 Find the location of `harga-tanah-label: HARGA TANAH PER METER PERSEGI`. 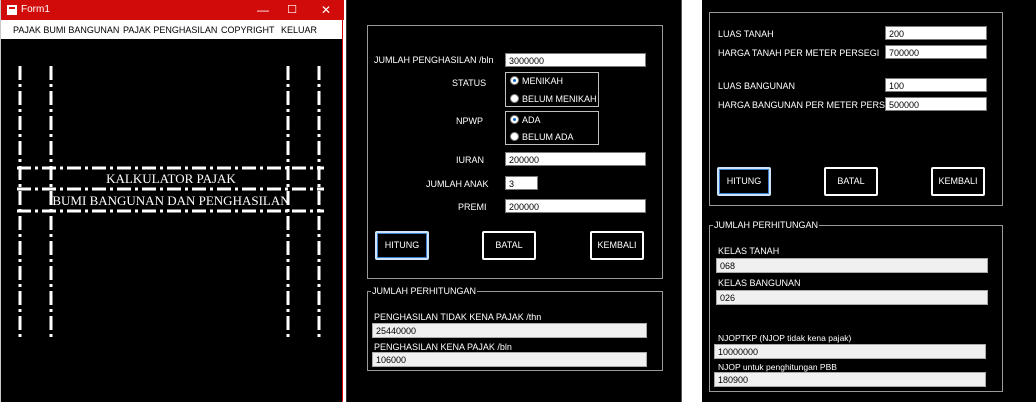

harga-tanah-label: HARGA TANAH PER METER PERSEGI is located at coordinates (799, 53).